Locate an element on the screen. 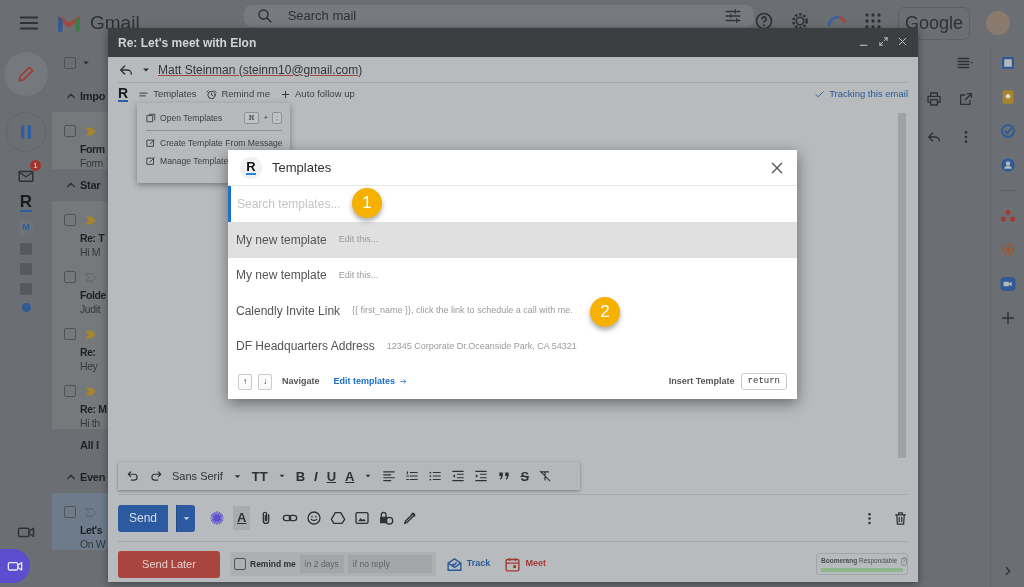 The width and height of the screenshot is (1024, 587). underline-button: U is located at coordinates (331, 476).